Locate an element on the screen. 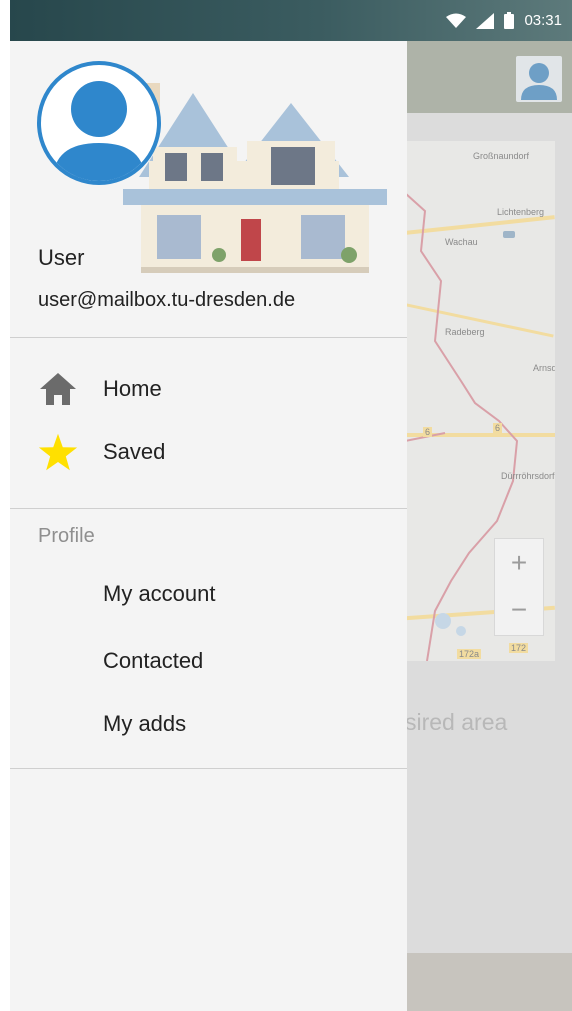  user-email: user@mailbox.tu-dresden.de is located at coordinates (167, 300).